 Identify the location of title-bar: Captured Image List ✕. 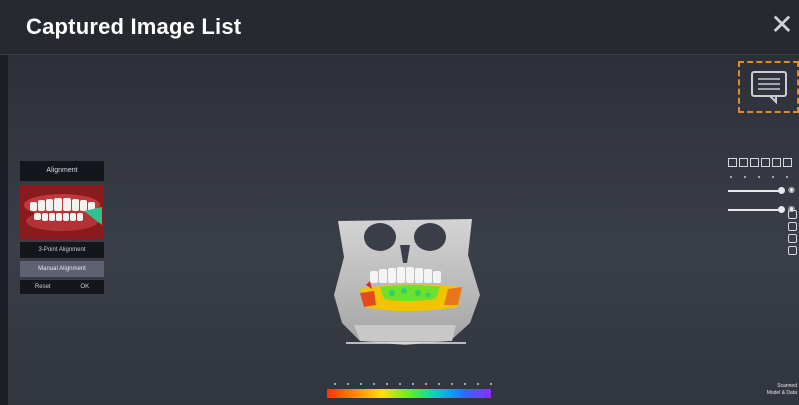
(399, 27).